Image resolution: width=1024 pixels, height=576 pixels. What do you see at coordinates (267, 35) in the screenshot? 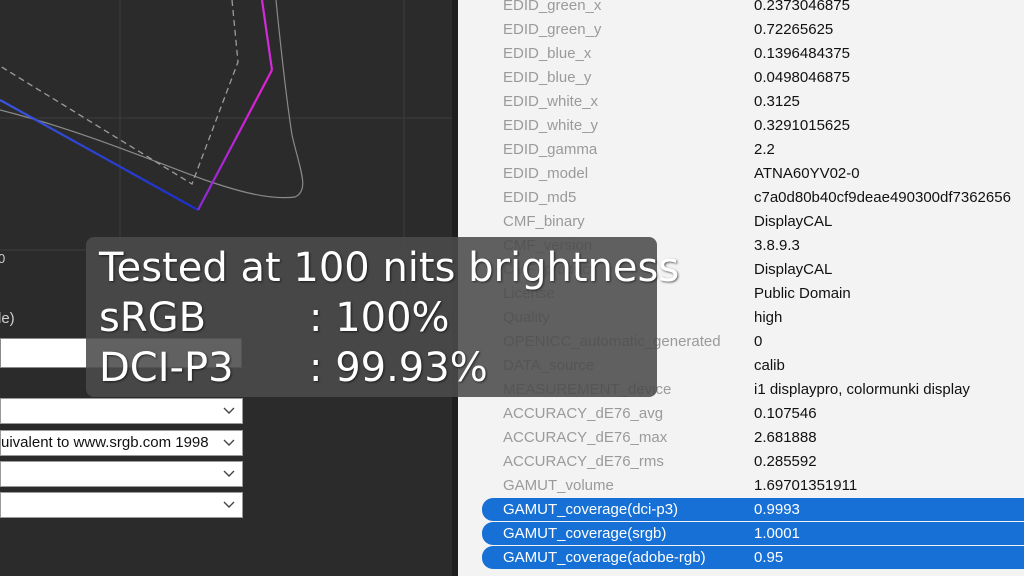
I see `gamut-edge-top` at bounding box center [267, 35].